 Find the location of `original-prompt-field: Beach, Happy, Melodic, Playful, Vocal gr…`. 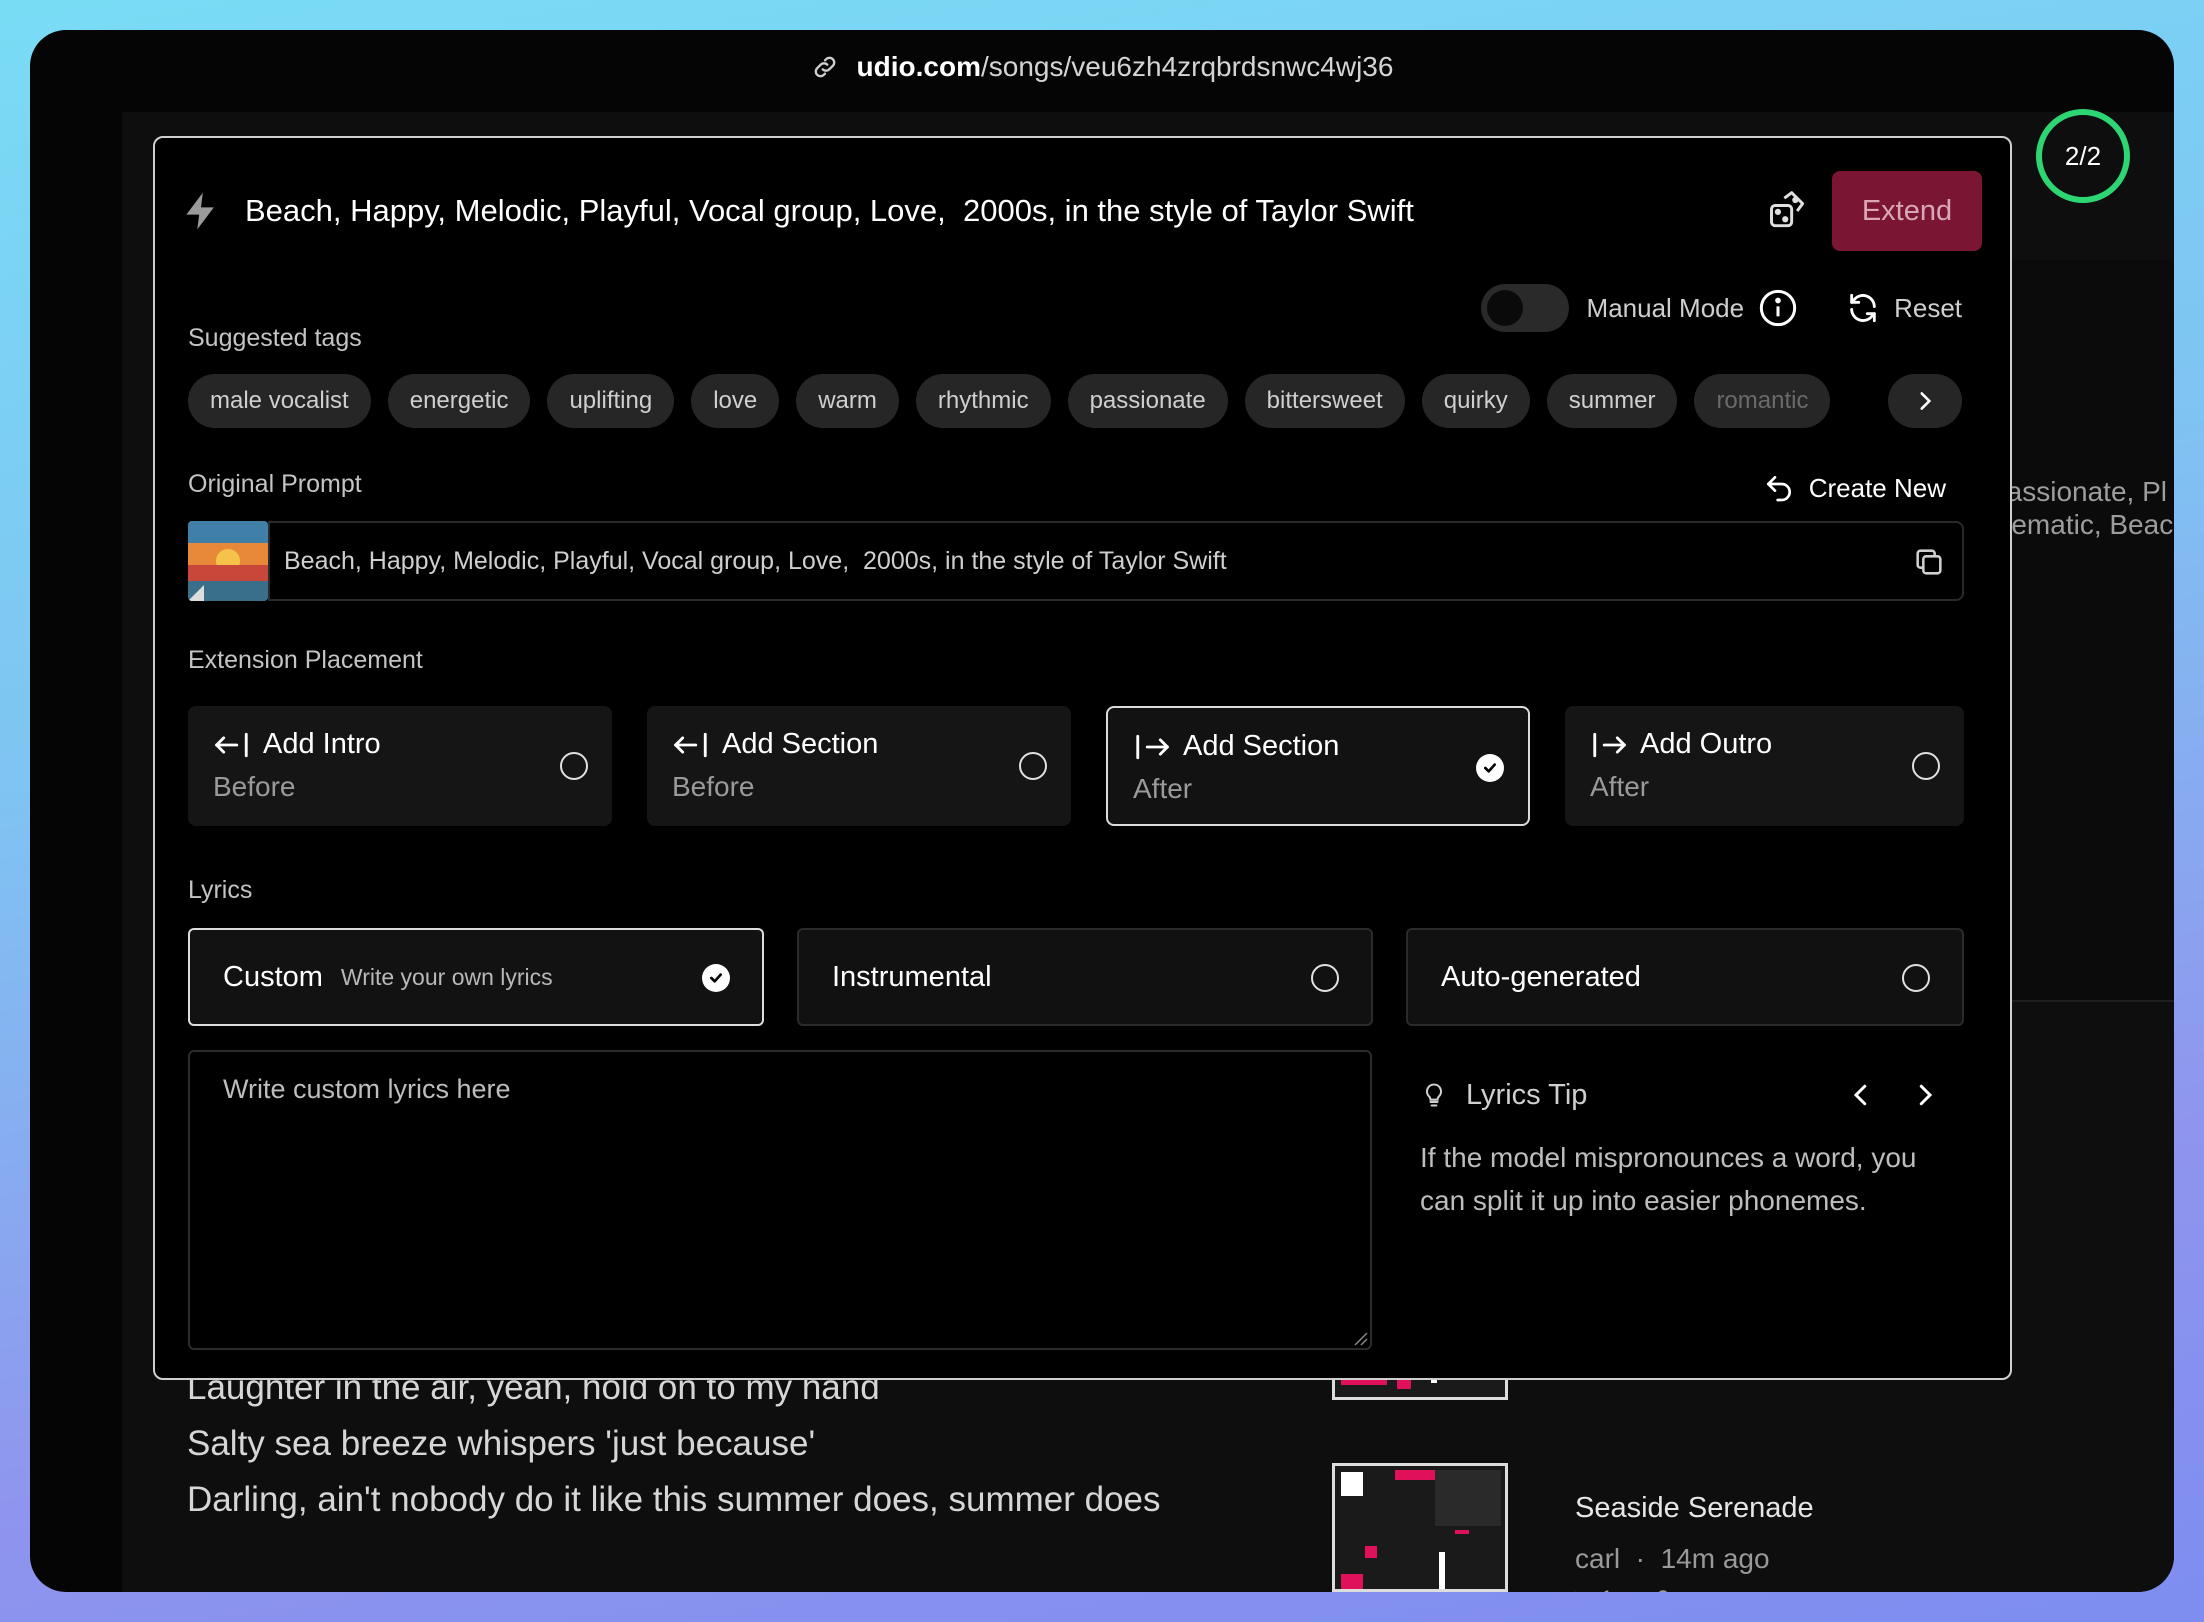

original-prompt-field: Beach, Happy, Melodic, Playful, Vocal gr… is located at coordinates (1116, 561).